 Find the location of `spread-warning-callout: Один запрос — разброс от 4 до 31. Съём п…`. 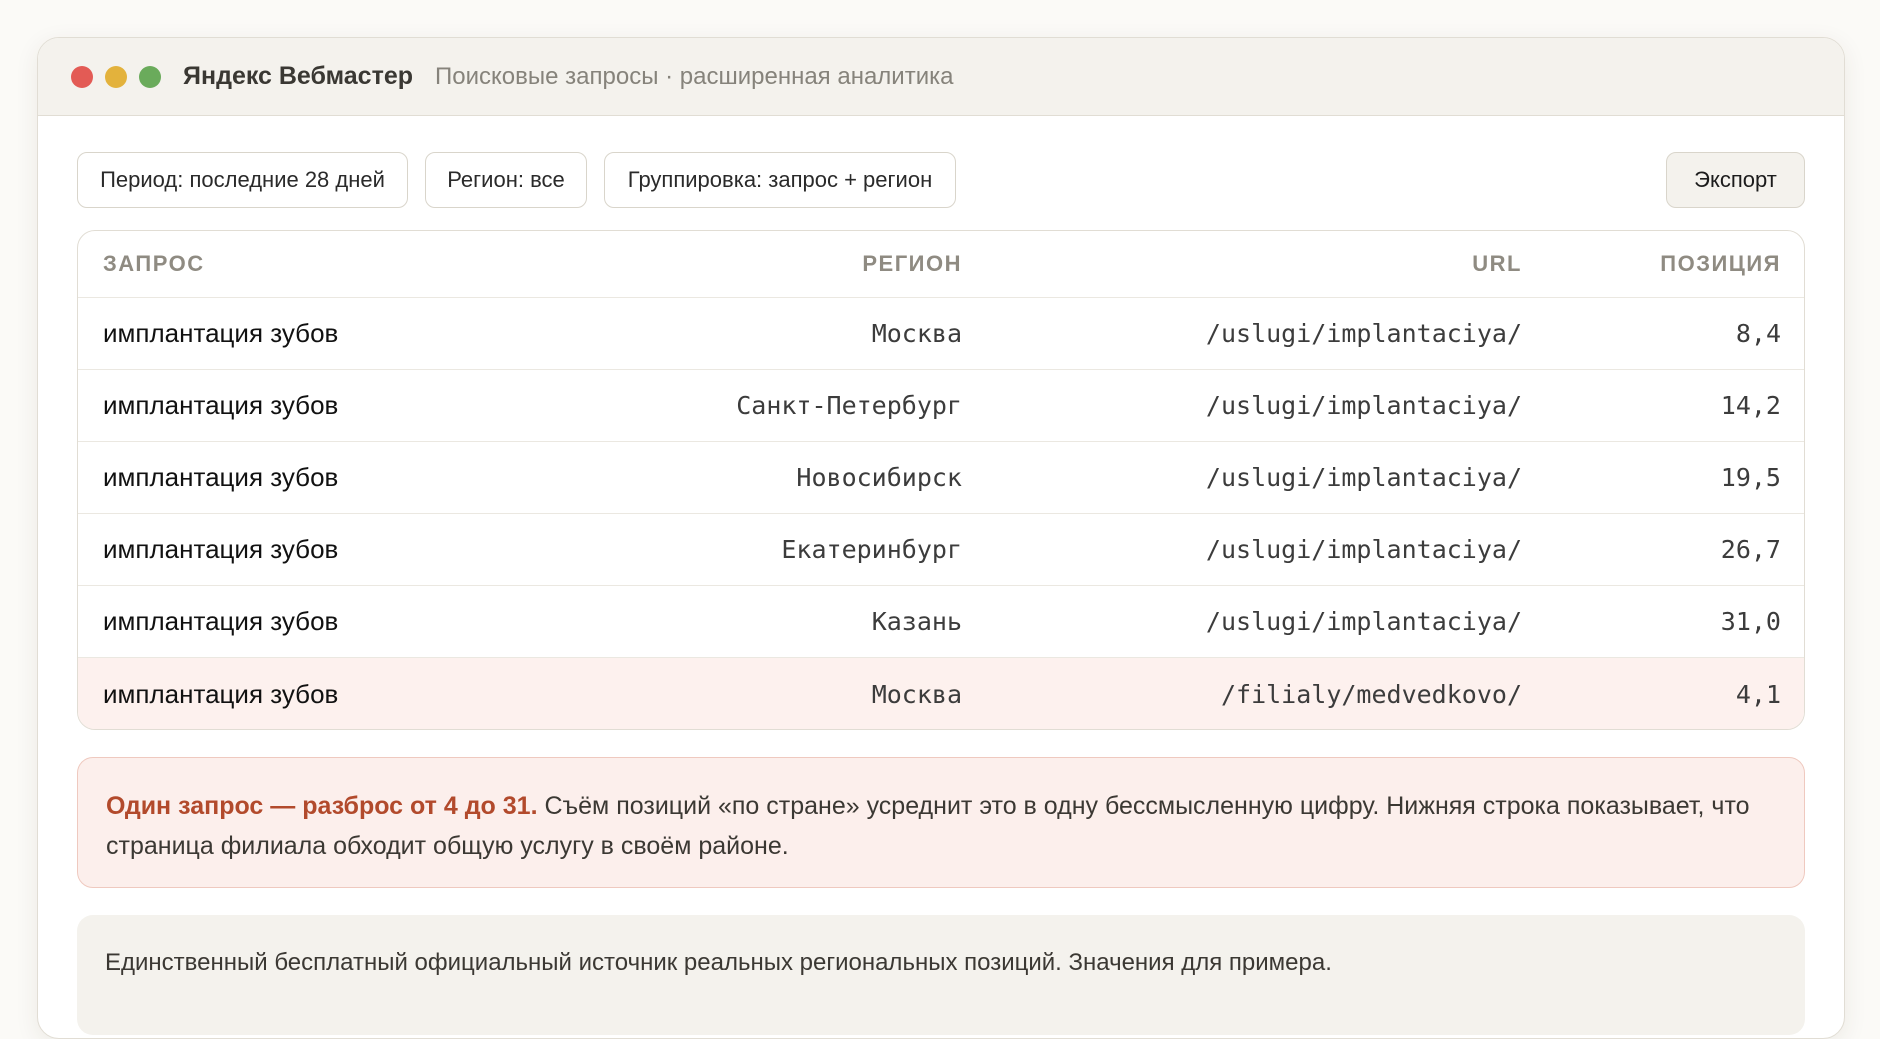

spread-warning-callout: Один запрос — разброс от 4 до 31. Съём п… is located at coordinates (941, 822).